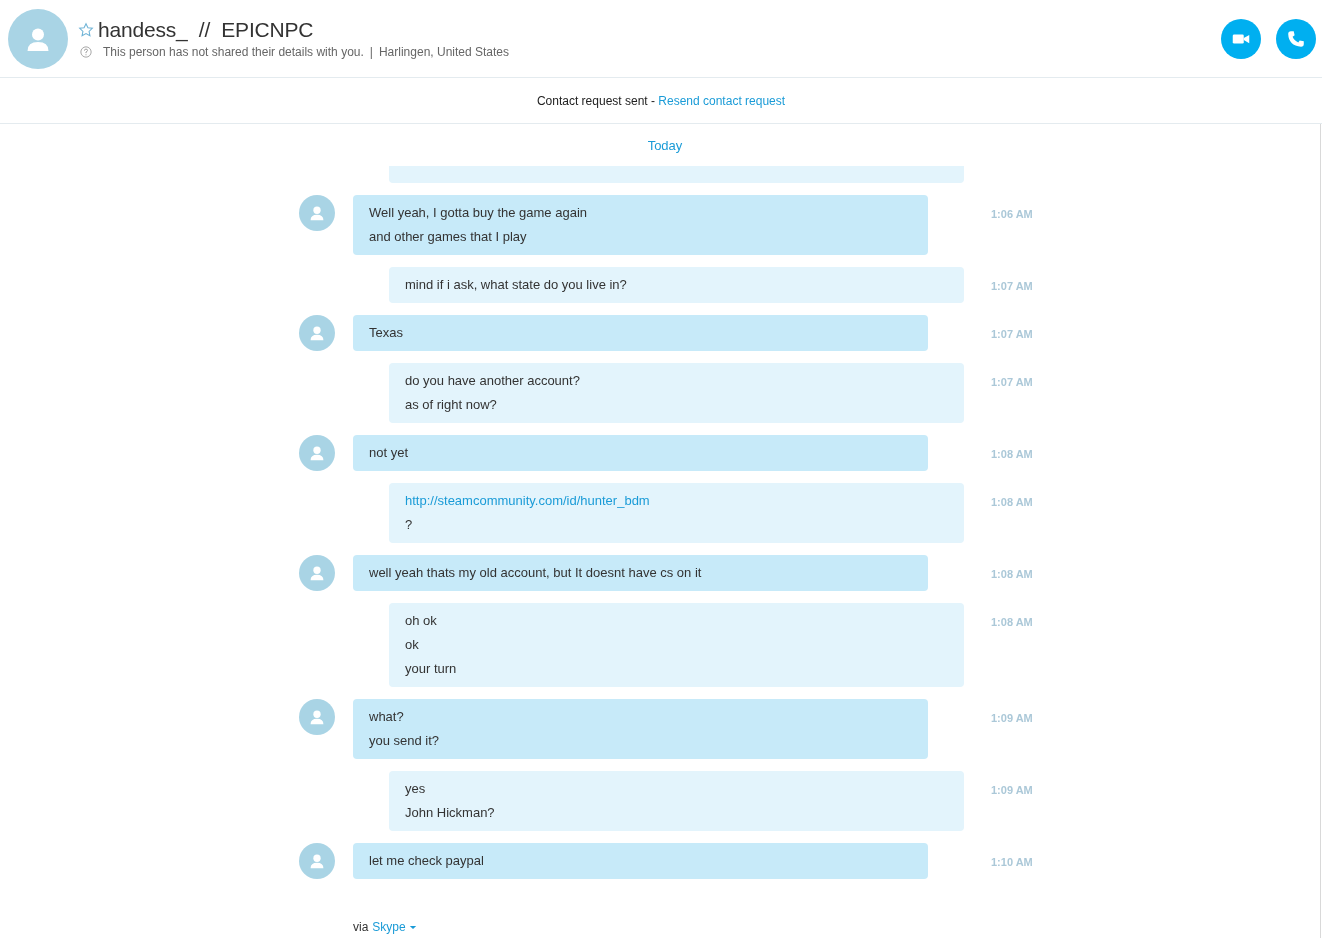  Describe the element at coordinates (516, 285) in the screenshot. I see `message-text: mind if i ask, what state do you live in?` at that location.